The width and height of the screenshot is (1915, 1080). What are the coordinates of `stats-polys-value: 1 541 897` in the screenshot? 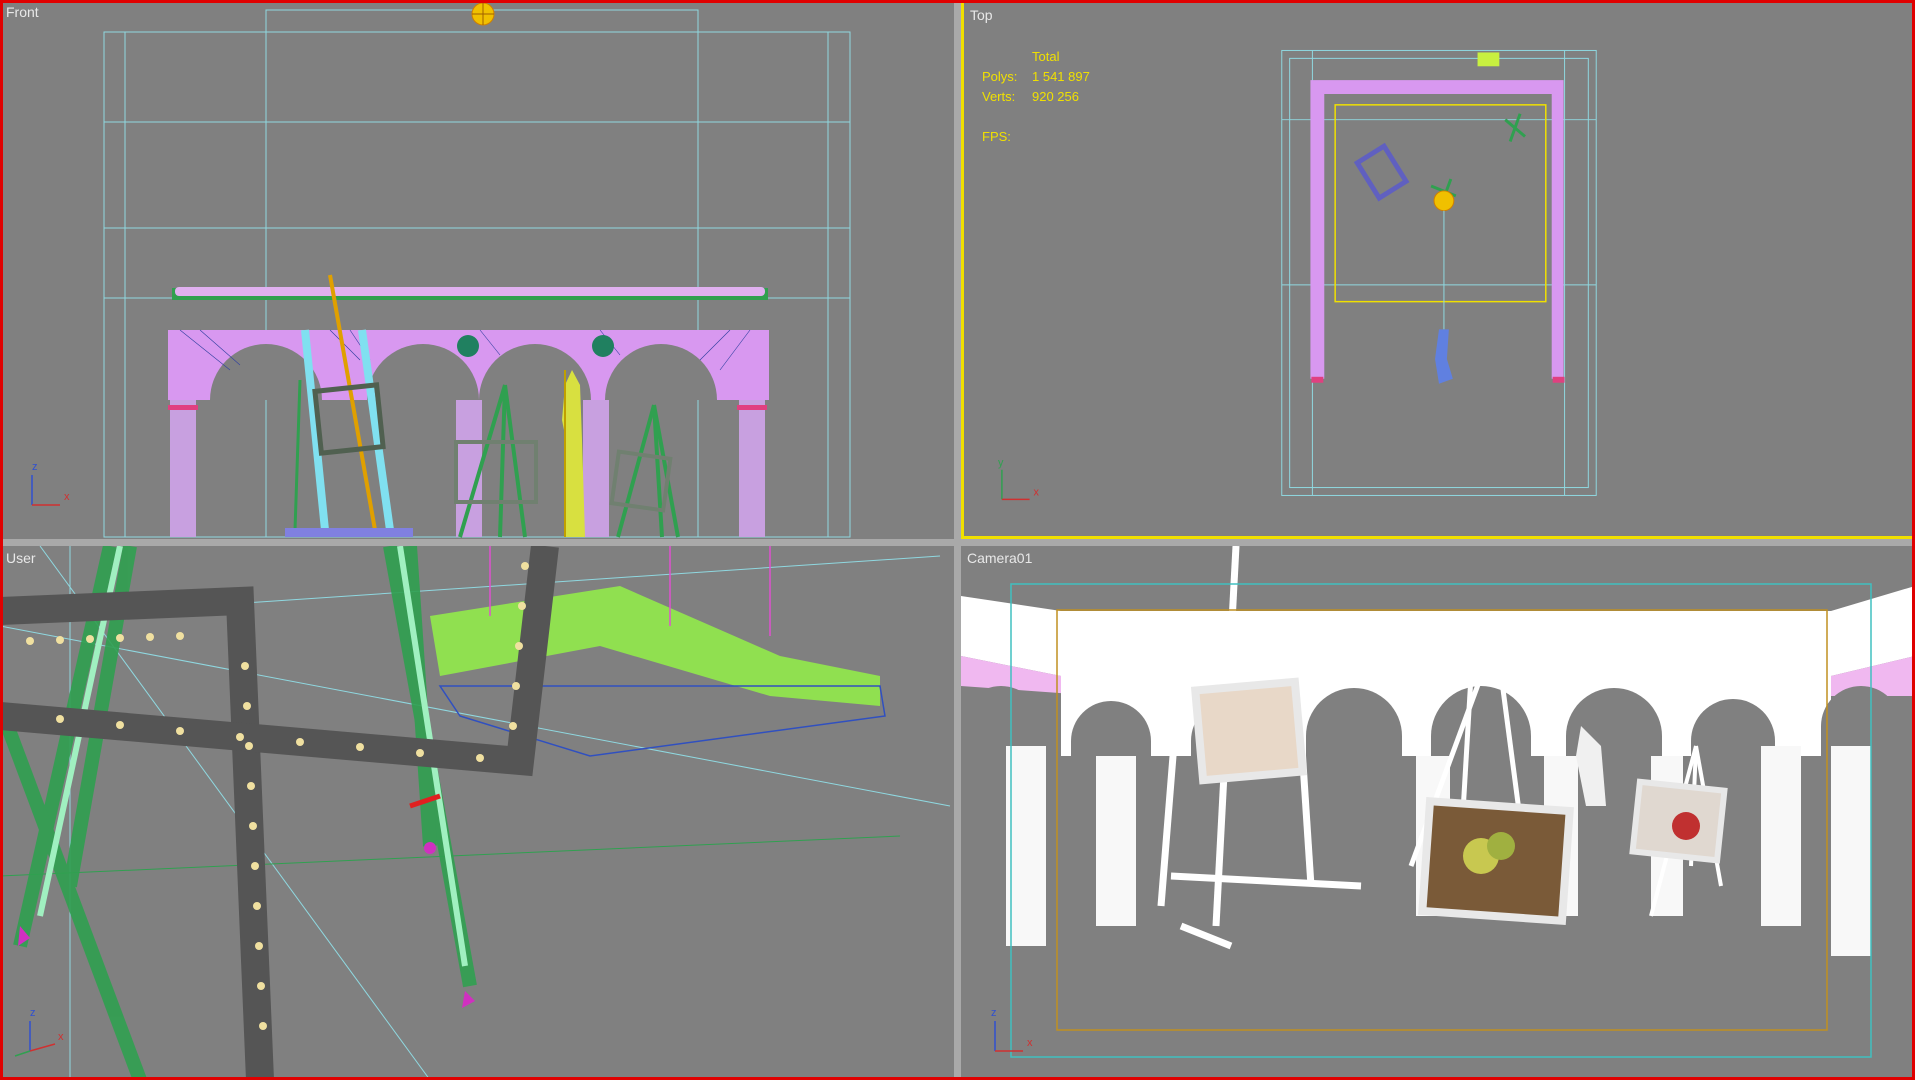 It's located at (1061, 76).